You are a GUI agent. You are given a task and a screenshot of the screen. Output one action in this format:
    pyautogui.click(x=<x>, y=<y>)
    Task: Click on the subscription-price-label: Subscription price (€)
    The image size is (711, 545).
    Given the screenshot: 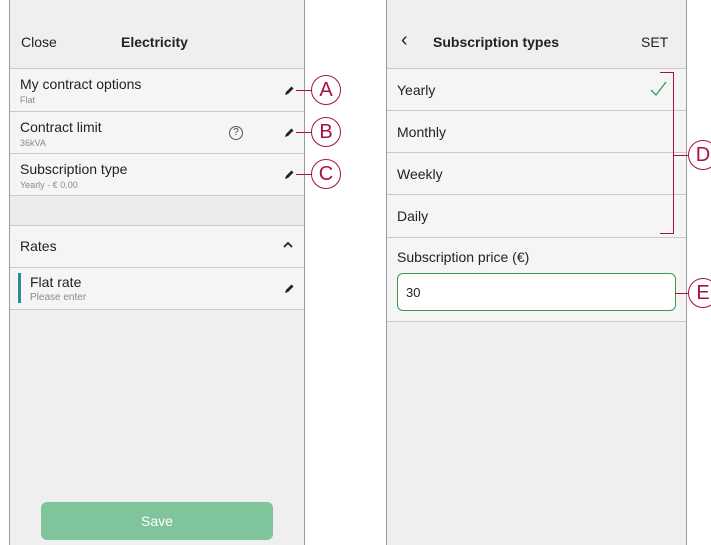 What is the action you would take?
    pyautogui.click(x=463, y=257)
    